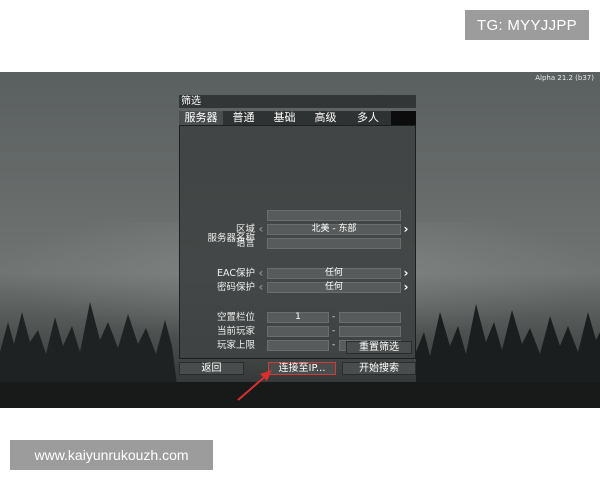 Image resolution: width=600 pixels, height=480 pixels. Describe the element at coordinates (370, 317) in the screenshot. I see `free-slots-max-input` at that location.